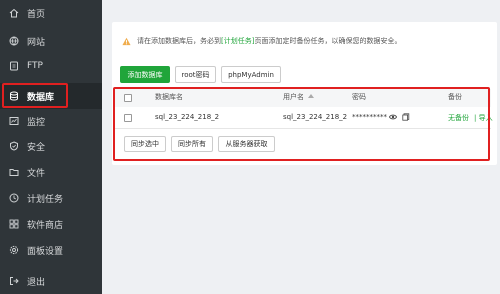  I want to click on sidebar-item-label: 首页, so click(36, 14).